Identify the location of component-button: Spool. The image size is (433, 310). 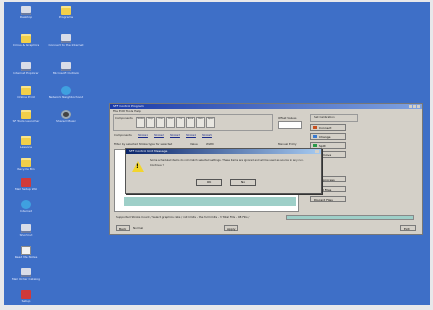
(210, 122).